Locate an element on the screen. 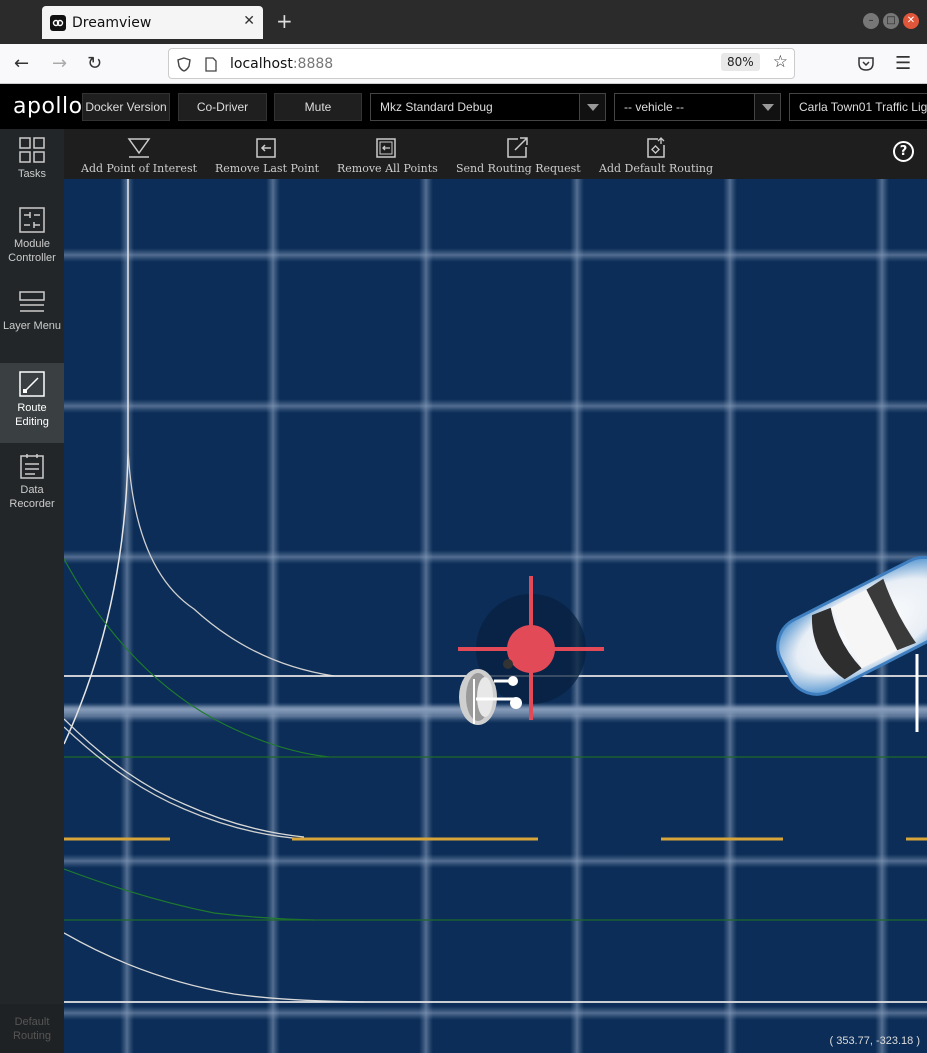 Image resolution: width=927 pixels, height=1053 pixels. map-select: Carla Town01 Traffic Light is located at coordinates (858, 107).